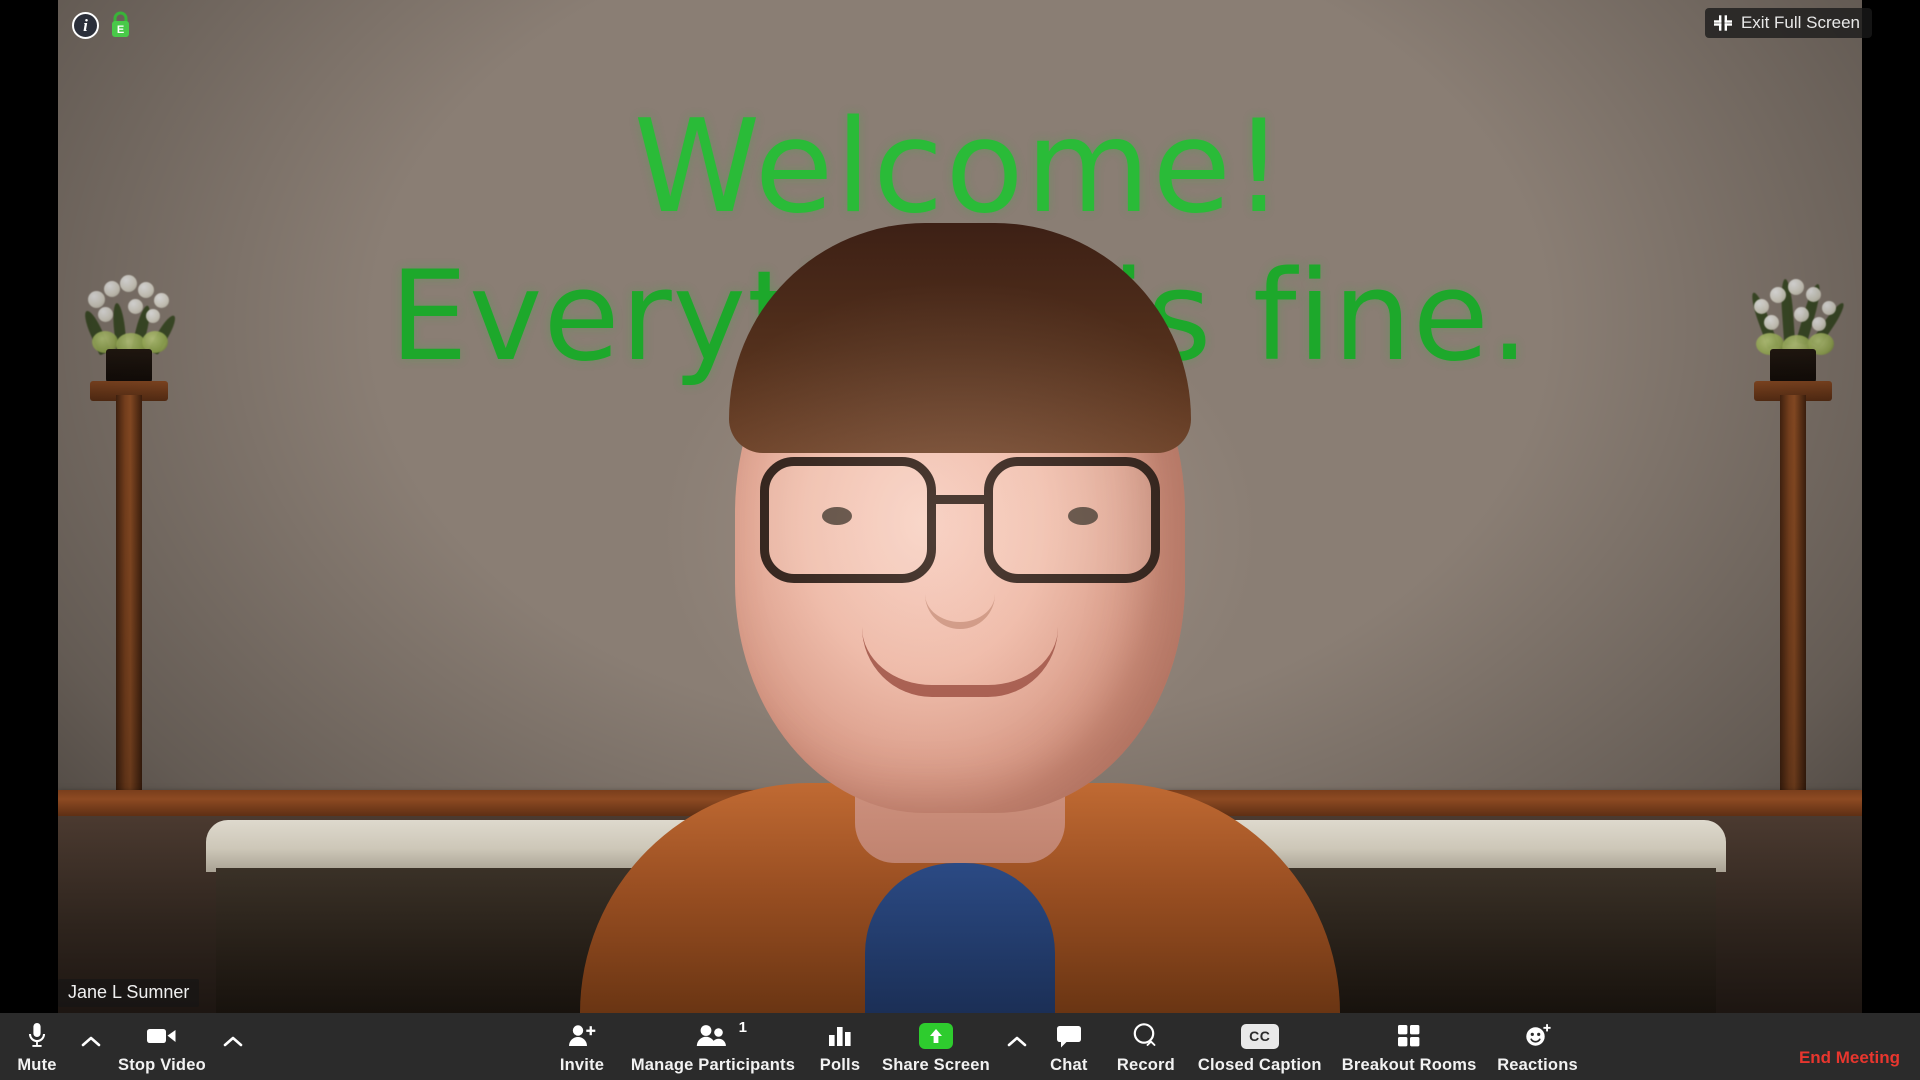 The width and height of the screenshot is (1920, 1080). I want to click on chat-label: Chat, so click(1069, 1065).